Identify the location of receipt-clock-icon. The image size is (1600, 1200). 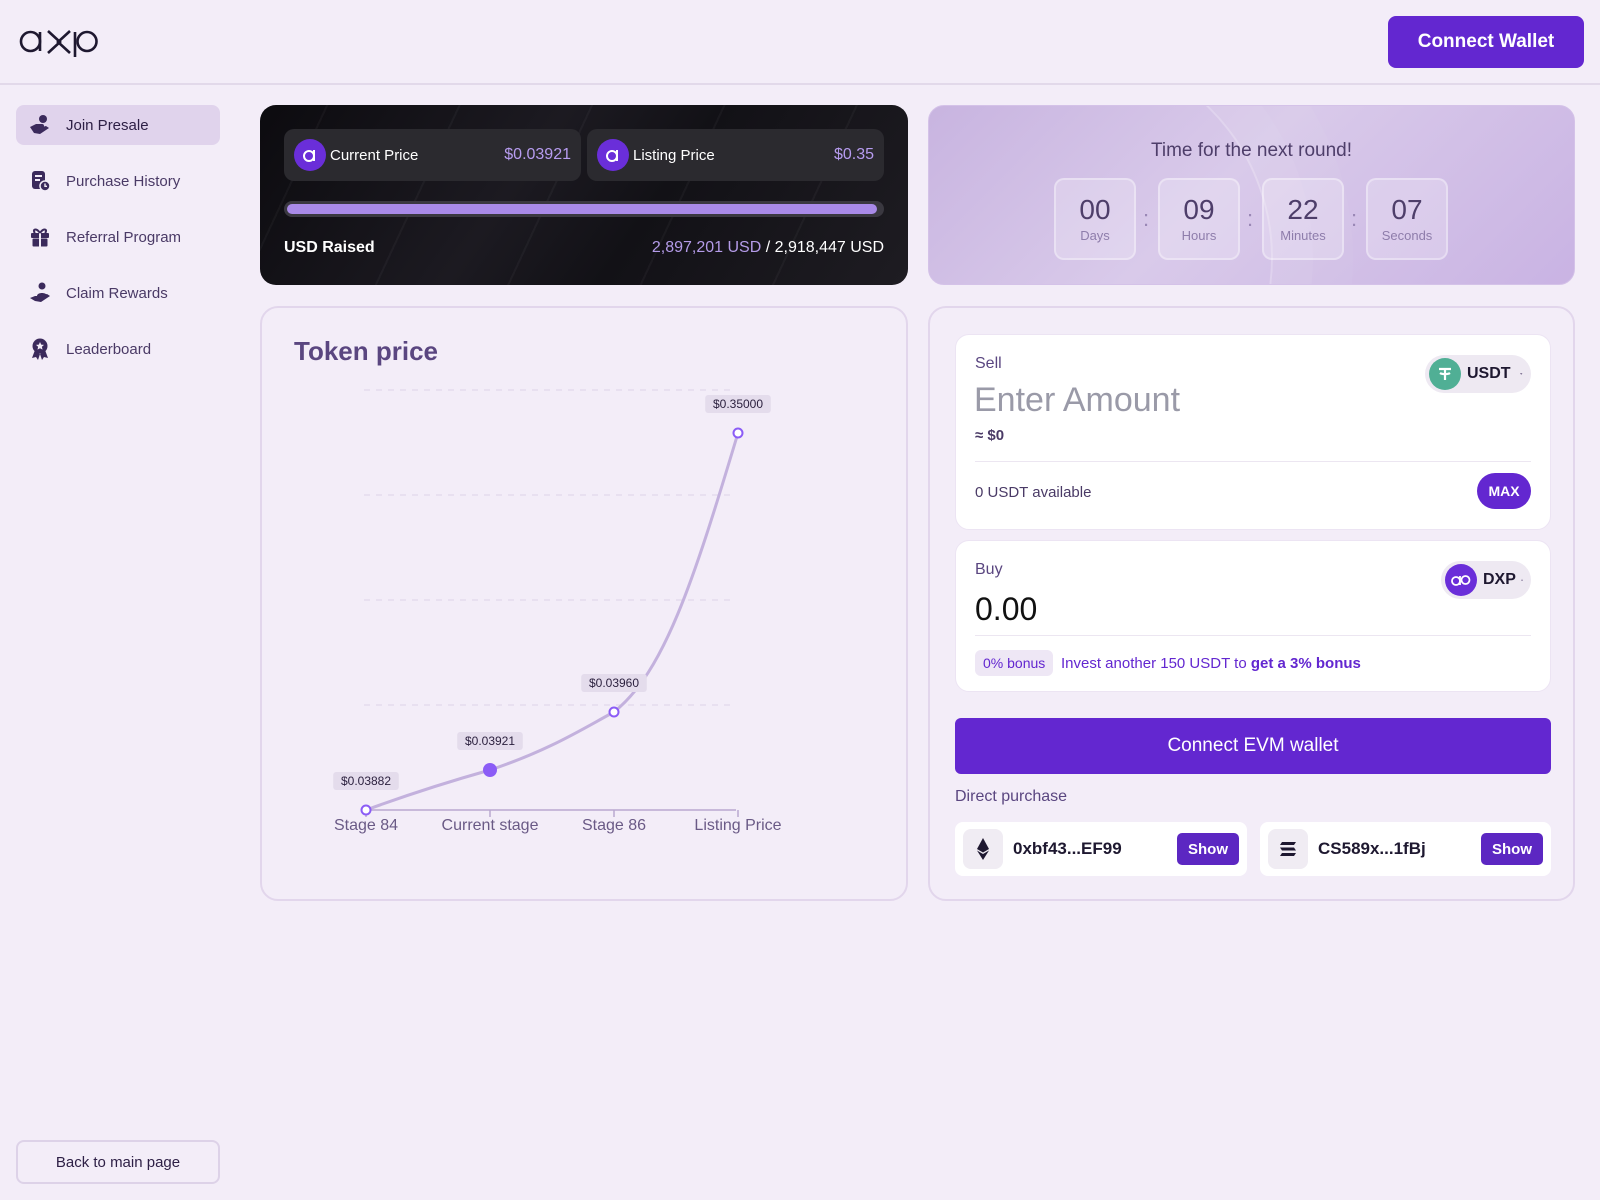
(41, 181).